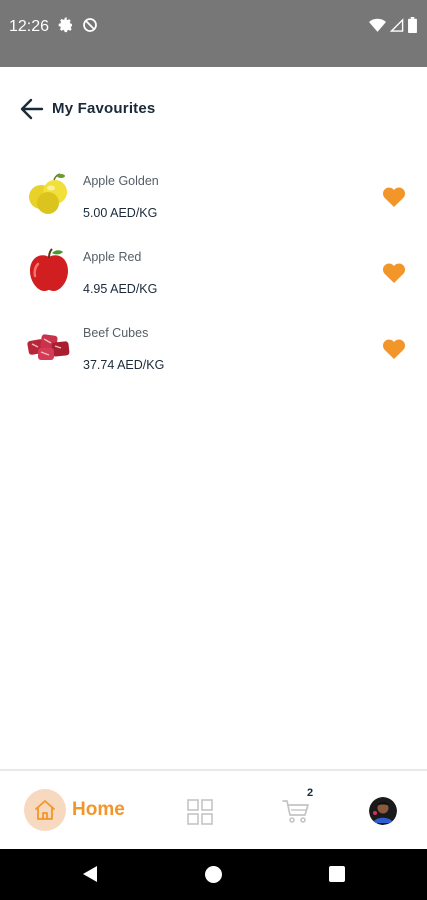 Image resolution: width=427 pixels, height=900 pixels. I want to click on settings-icon, so click(65, 25).